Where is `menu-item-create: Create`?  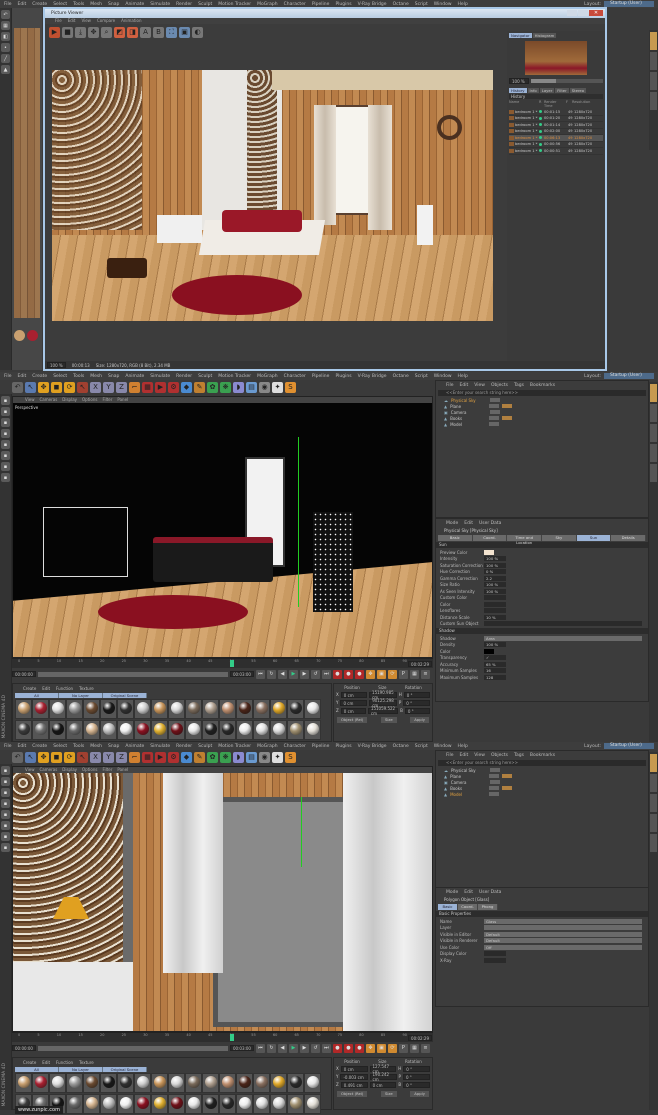
menu-item-create: Create is located at coordinates (39, 4).